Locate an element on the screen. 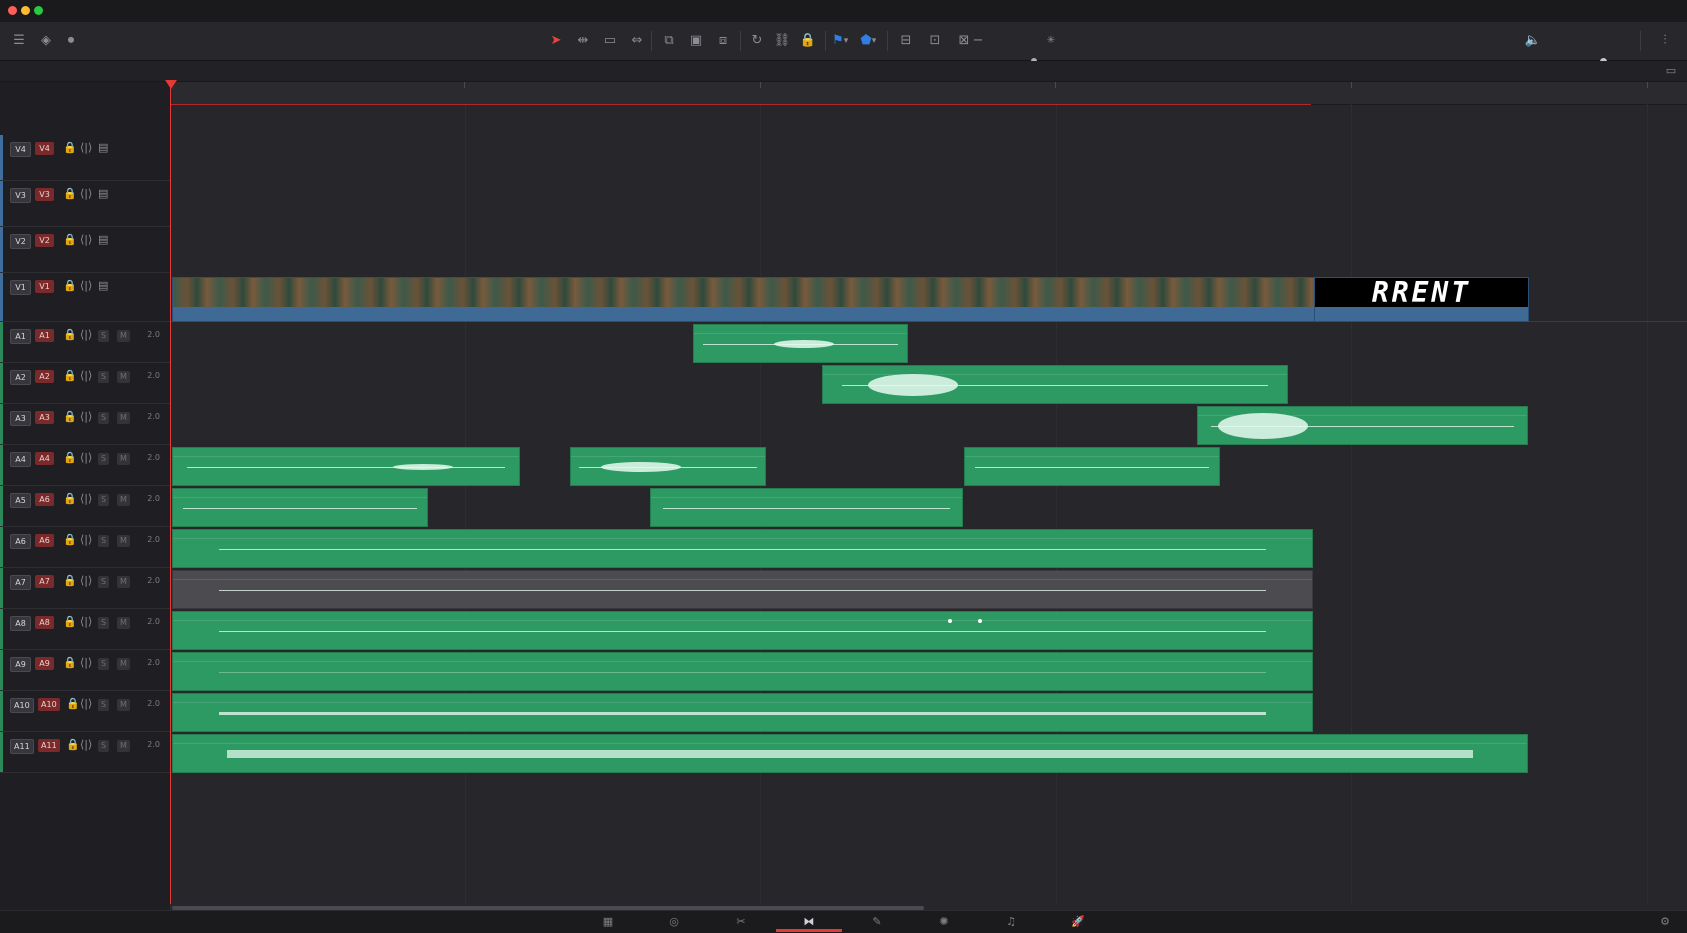 The image size is (1687, 933). audio-clip-a9 is located at coordinates (742, 671).